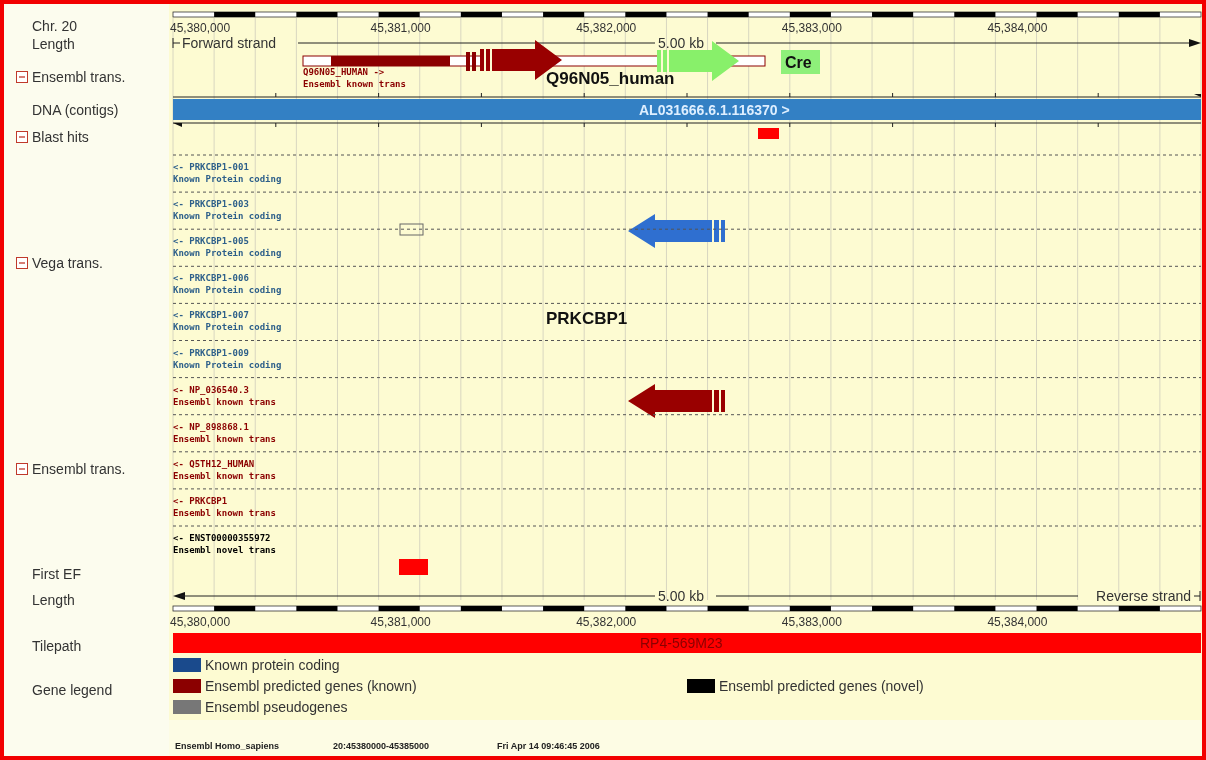 The height and width of the screenshot is (760, 1206). Describe the element at coordinates (714, 110) in the screenshot. I see `contig-label: AL031666.6.1.116370 >` at that location.